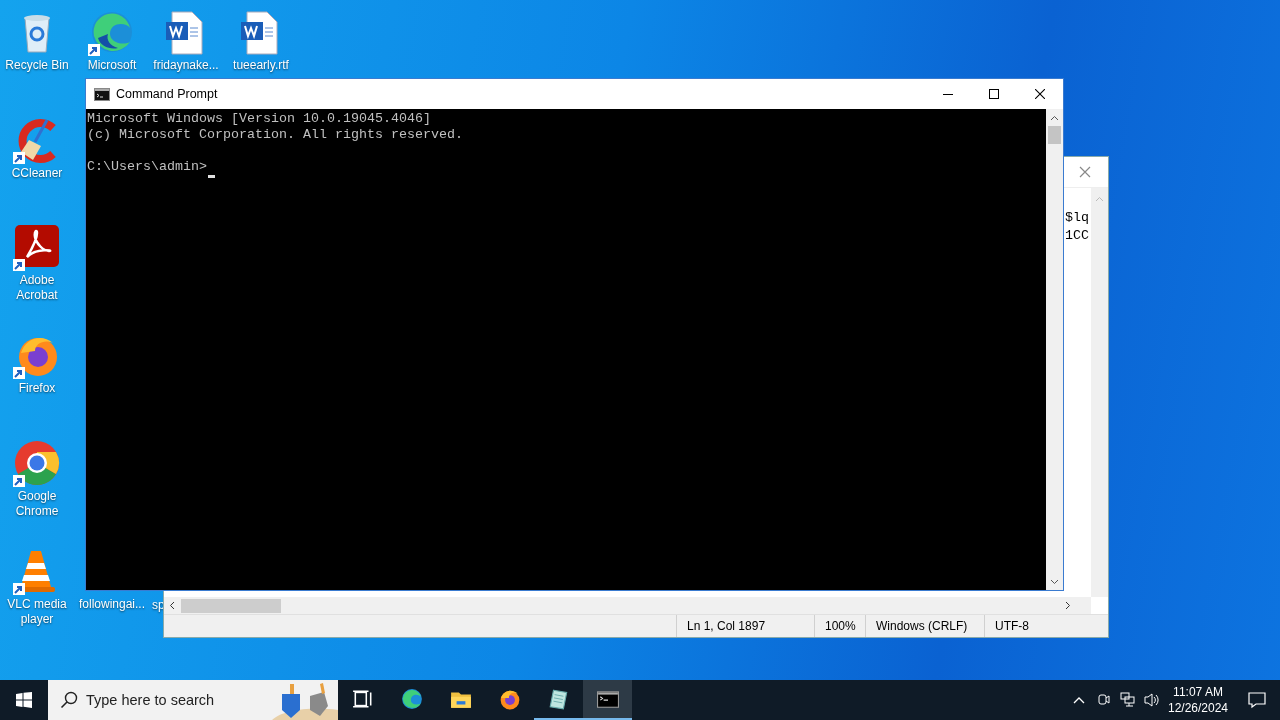 The height and width of the screenshot is (720, 1280). What do you see at coordinates (627, 605) in the screenshot?
I see `horizontal-scrollbar` at bounding box center [627, 605].